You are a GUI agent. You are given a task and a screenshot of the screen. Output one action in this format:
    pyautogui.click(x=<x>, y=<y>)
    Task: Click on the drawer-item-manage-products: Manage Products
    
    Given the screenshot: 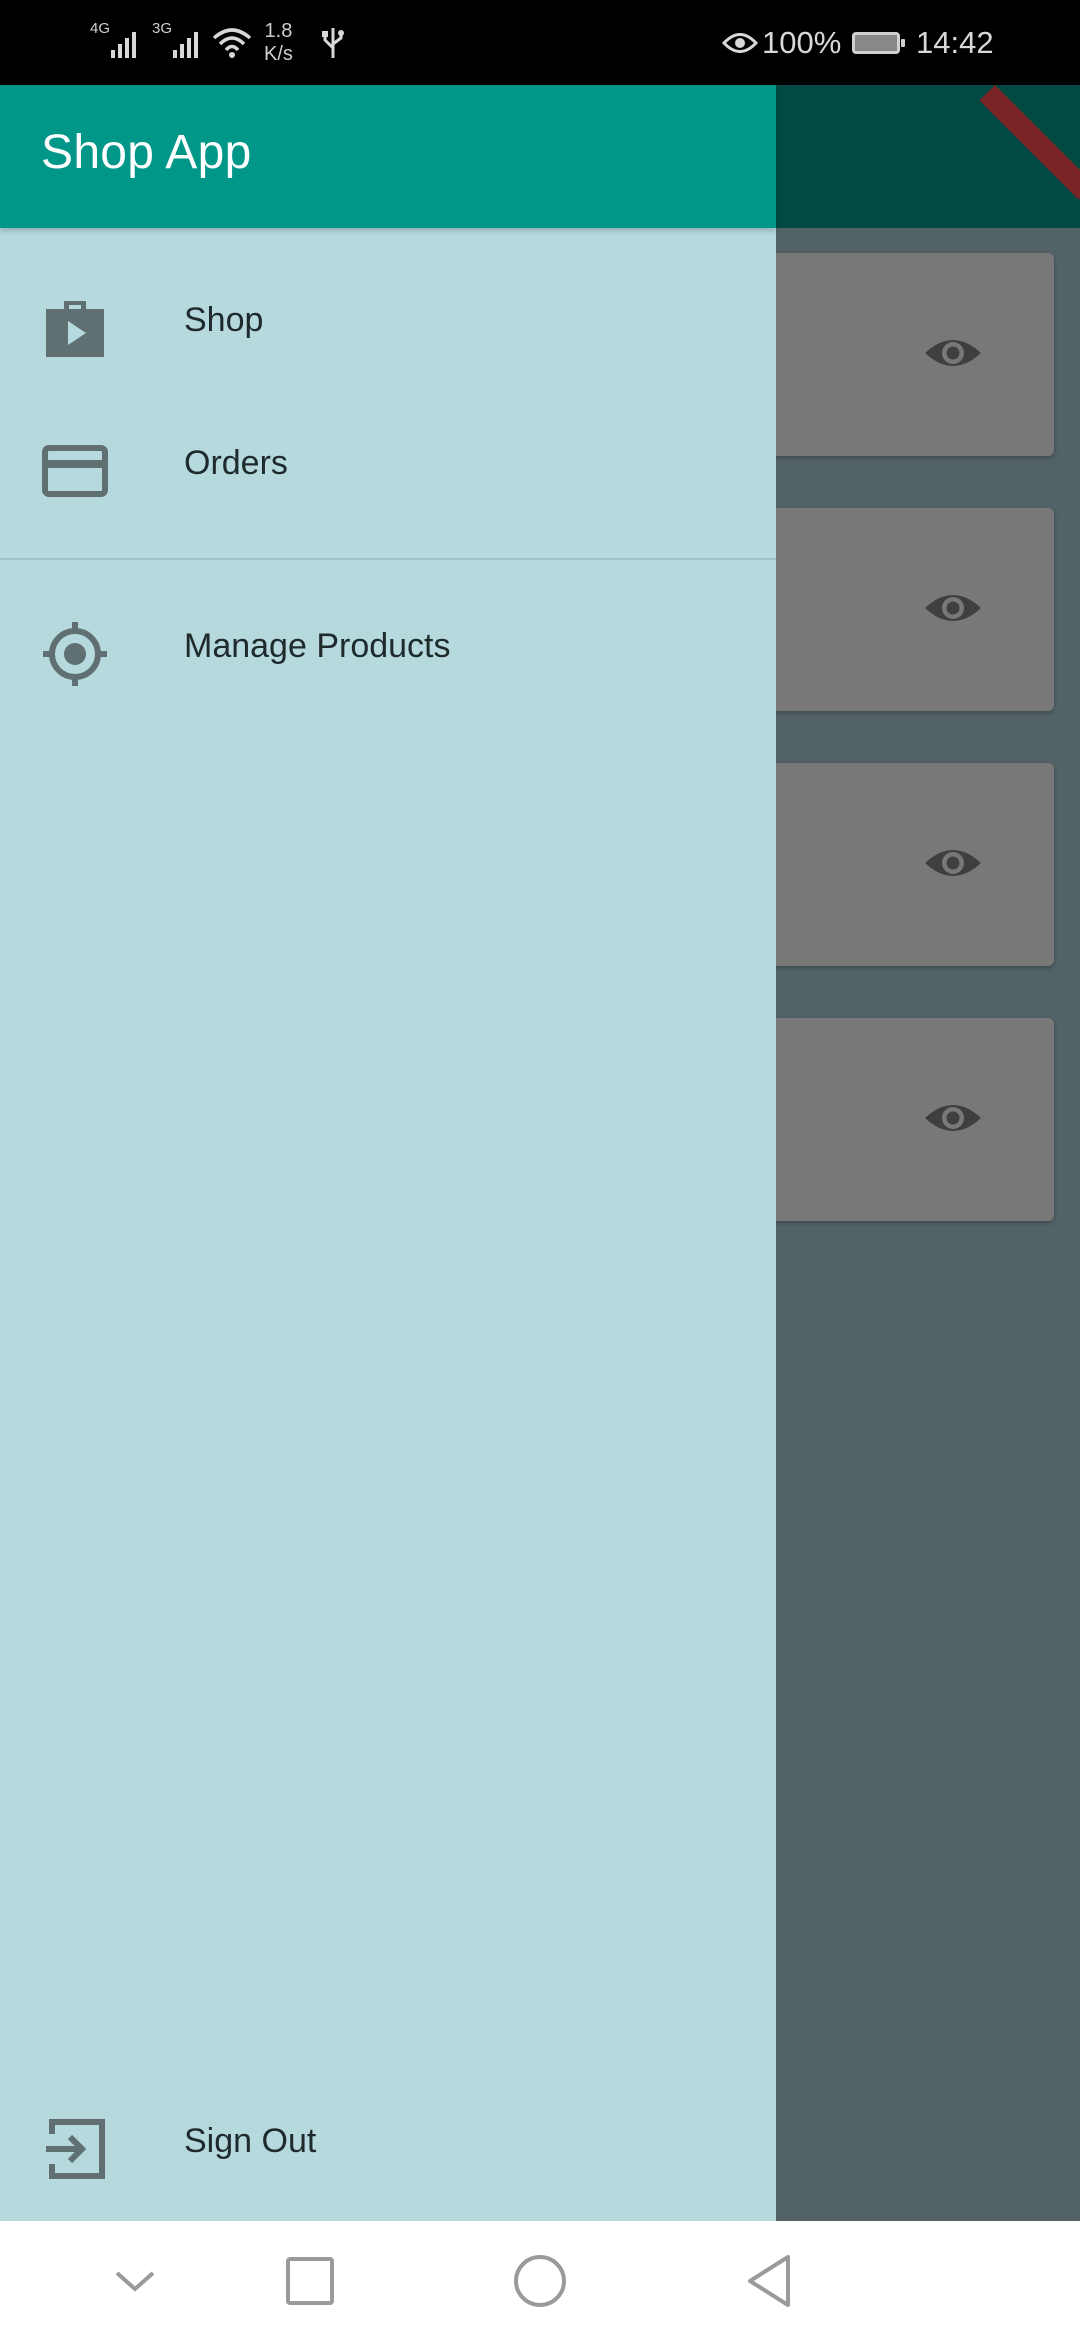 What is the action you would take?
    pyautogui.click(x=388, y=649)
    